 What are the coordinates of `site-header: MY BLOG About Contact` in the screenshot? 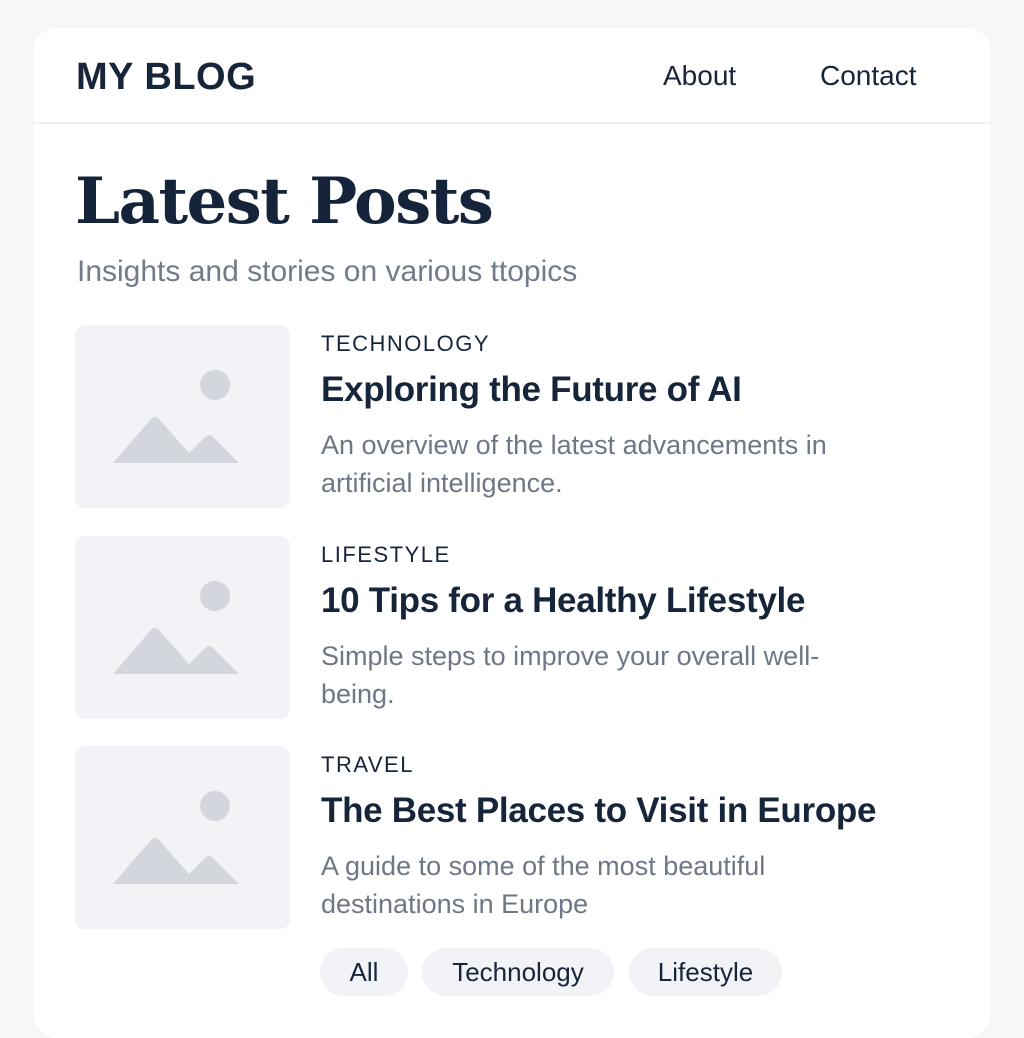 It's located at (512, 76).